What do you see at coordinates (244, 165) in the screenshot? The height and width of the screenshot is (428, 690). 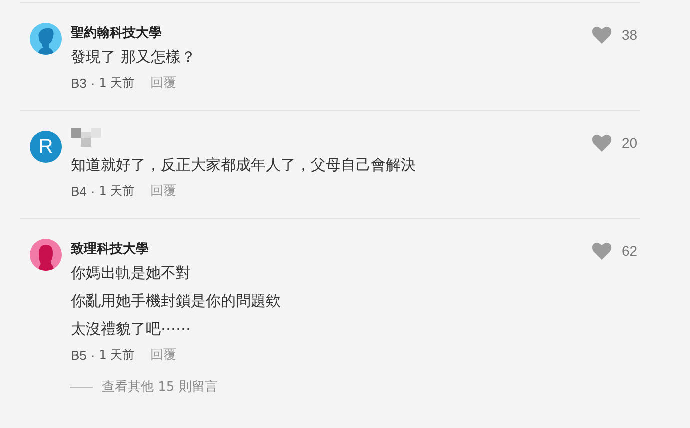 I see `comment-text: 知道就好了，反正大家都成年人了，父母自己會解決` at bounding box center [244, 165].